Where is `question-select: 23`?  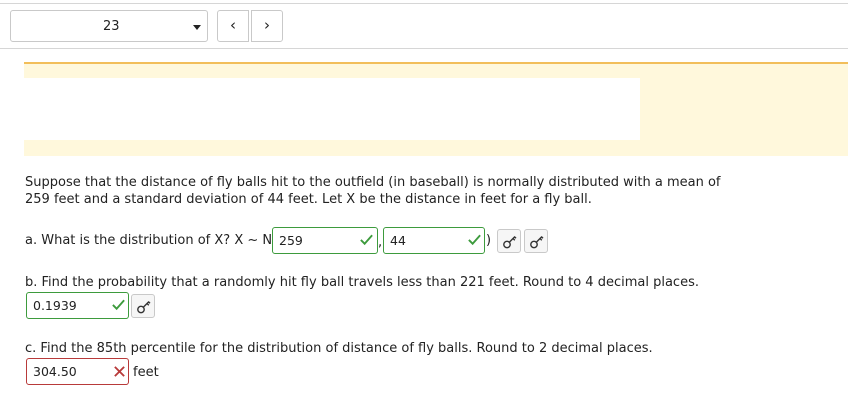 question-select: 23 is located at coordinates (109, 26).